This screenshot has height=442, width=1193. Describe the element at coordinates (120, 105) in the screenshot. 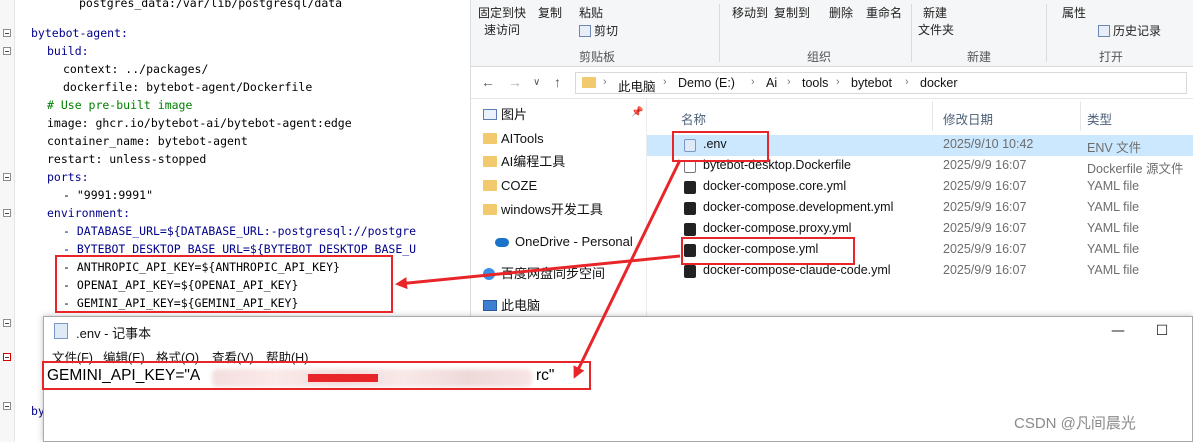

I see `code-comment: # Use pre-built image` at that location.